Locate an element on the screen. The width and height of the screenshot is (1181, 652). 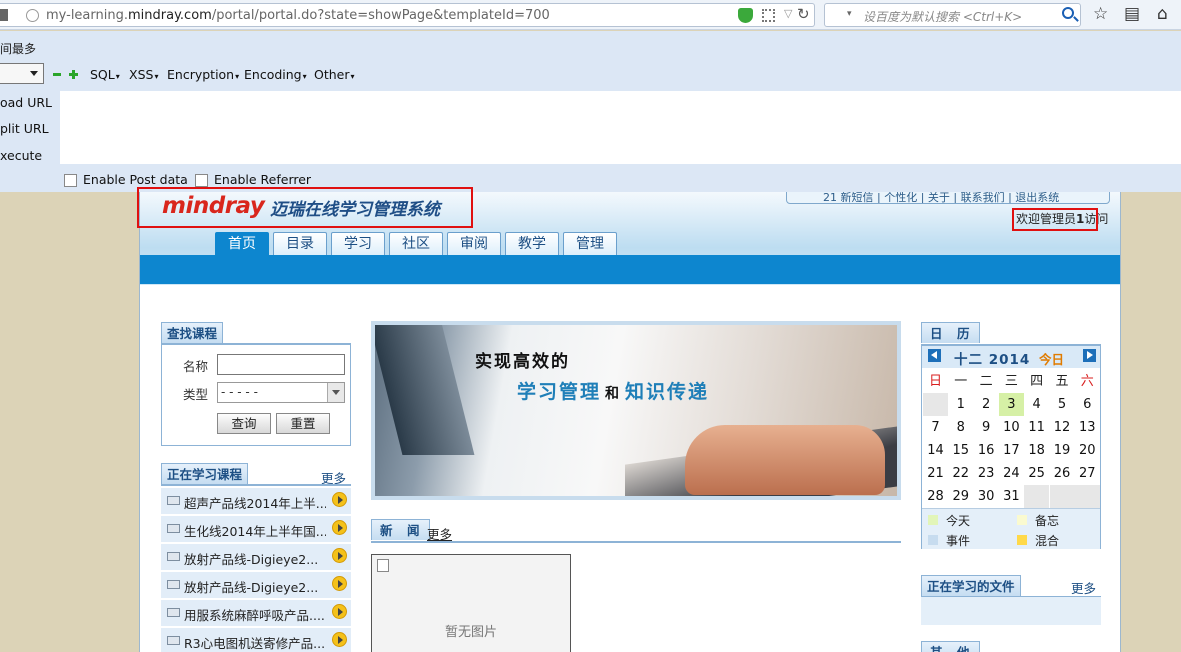
calendar-day: 25 is located at coordinates (1036, 473).